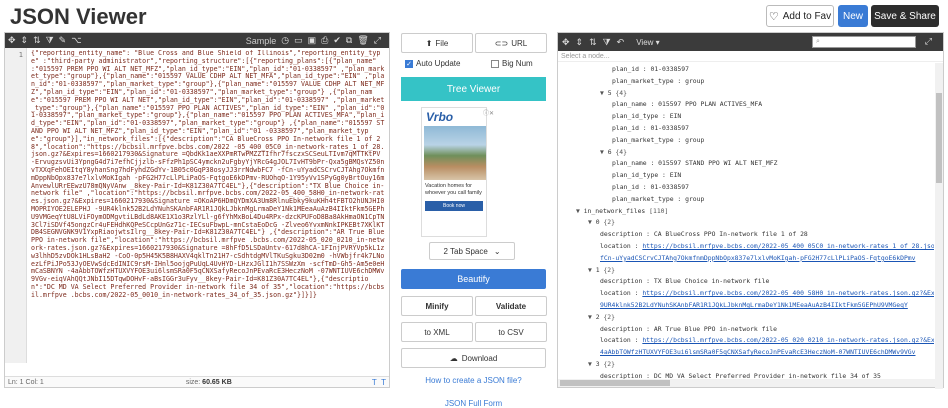 The height and width of the screenshot is (408, 948). Describe the element at coordinates (26, 382) in the screenshot. I see `cursor-position: Ln: 1 Col: 1` at that location.